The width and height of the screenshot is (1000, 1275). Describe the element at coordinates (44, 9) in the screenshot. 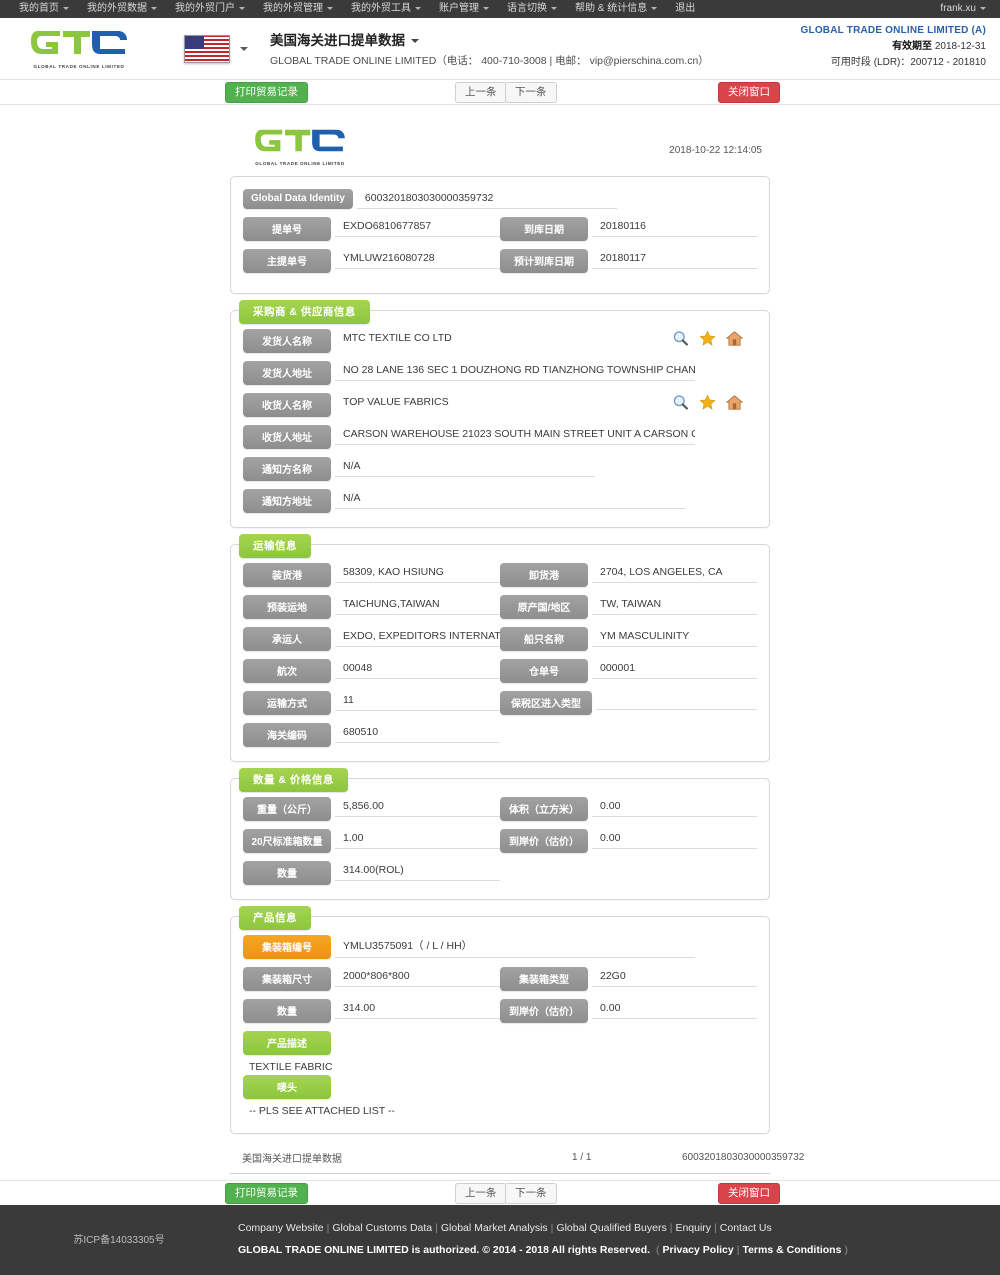

I see `nav-item-home: 我的首页` at that location.